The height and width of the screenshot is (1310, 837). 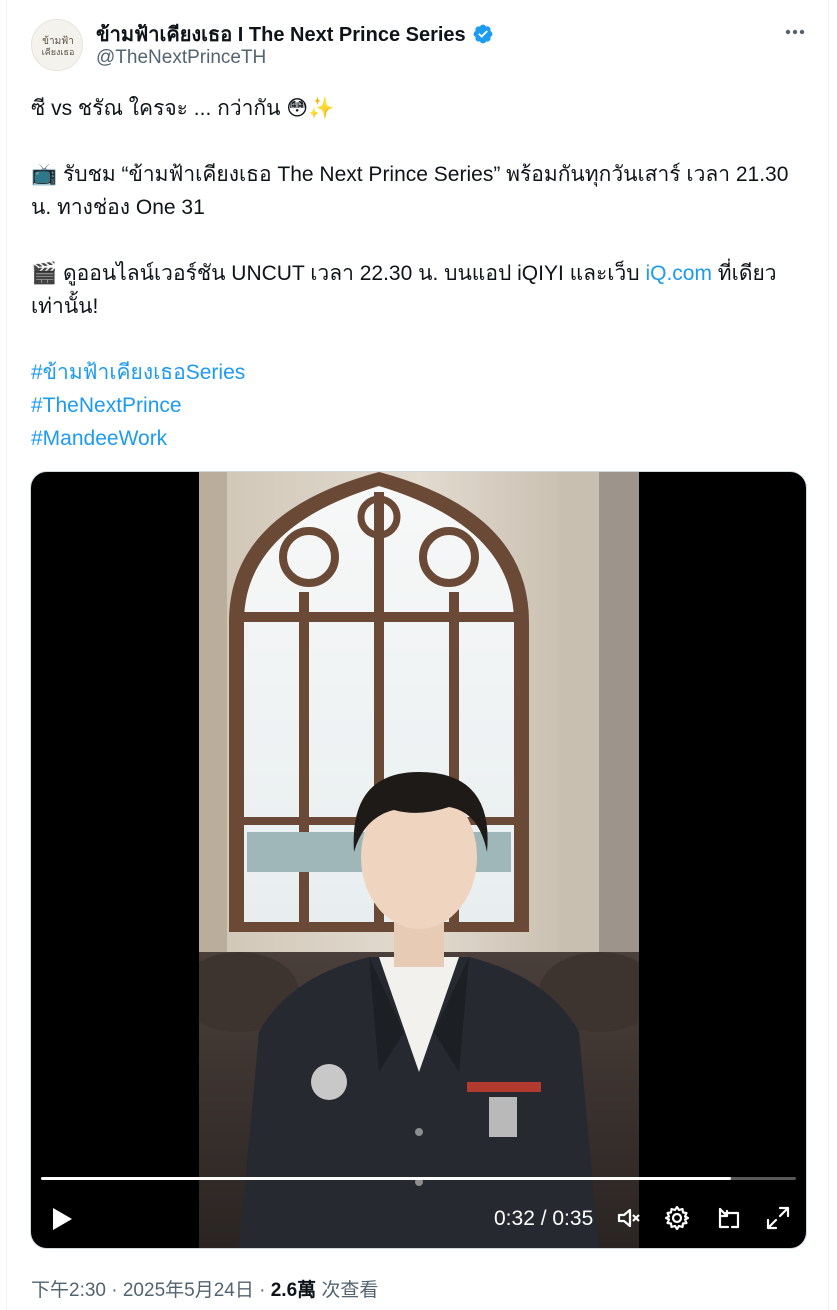 I want to click on view-count: 2.6萬, so click(x=293, y=1290).